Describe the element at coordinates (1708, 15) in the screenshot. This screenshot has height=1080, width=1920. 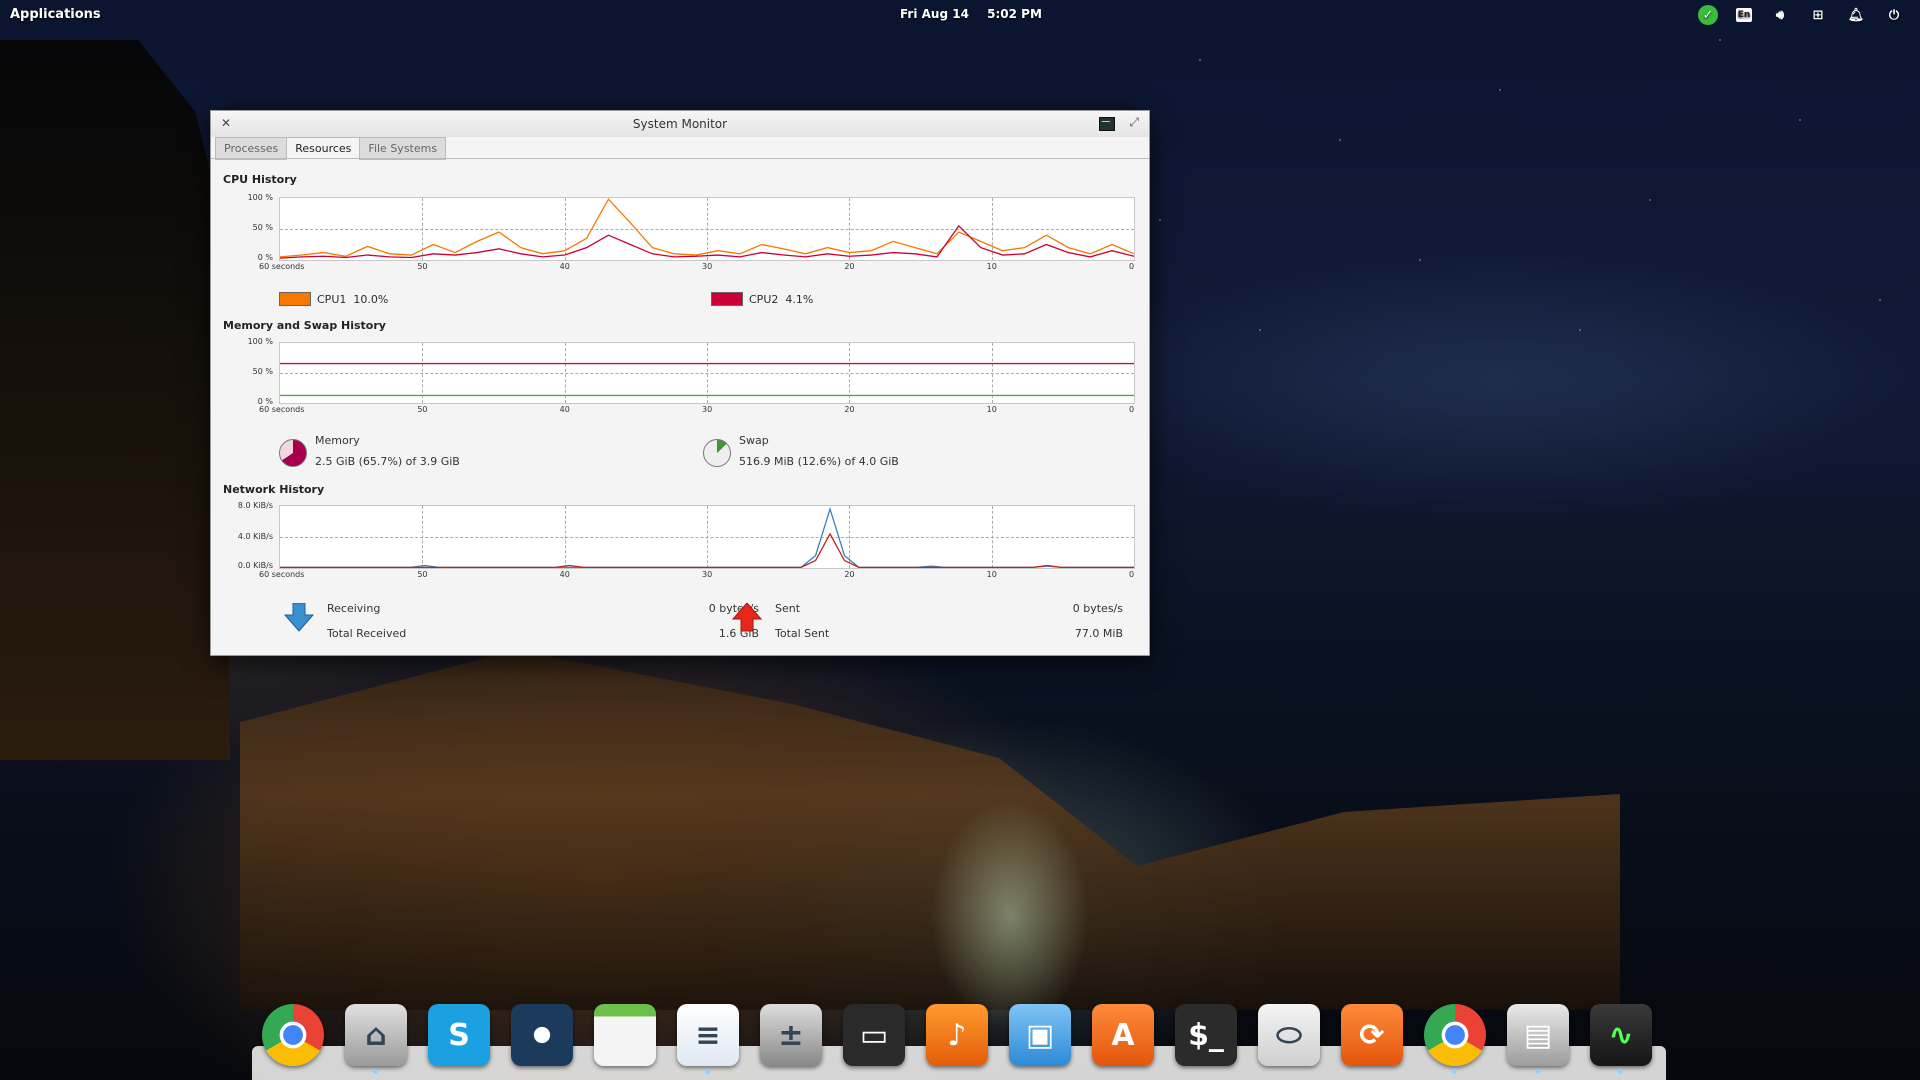
I see `checkmark-icon: ✓` at that location.